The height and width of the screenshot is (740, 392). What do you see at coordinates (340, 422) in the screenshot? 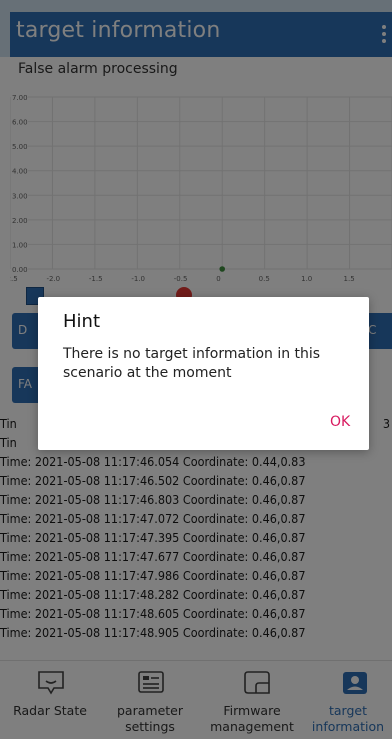
I see `dialog-ok-button: OK` at bounding box center [340, 422].